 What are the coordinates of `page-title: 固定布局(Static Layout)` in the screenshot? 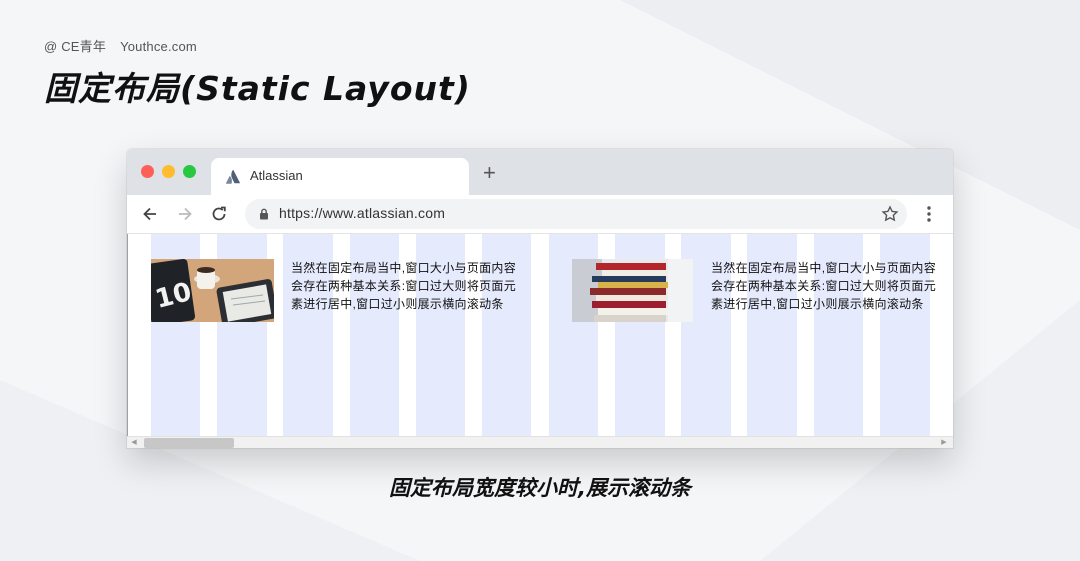 It's located at (257, 88).